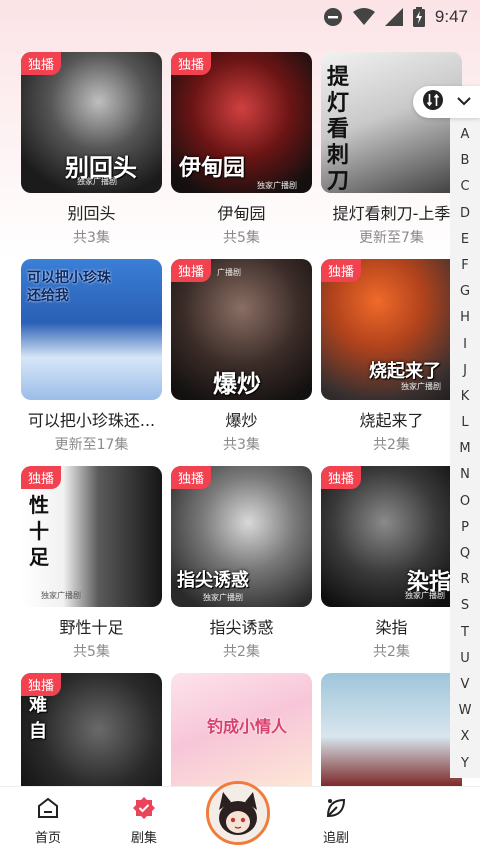  What do you see at coordinates (391, 627) in the screenshot?
I see `series-title: 染指` at bounding box center [391, 627].